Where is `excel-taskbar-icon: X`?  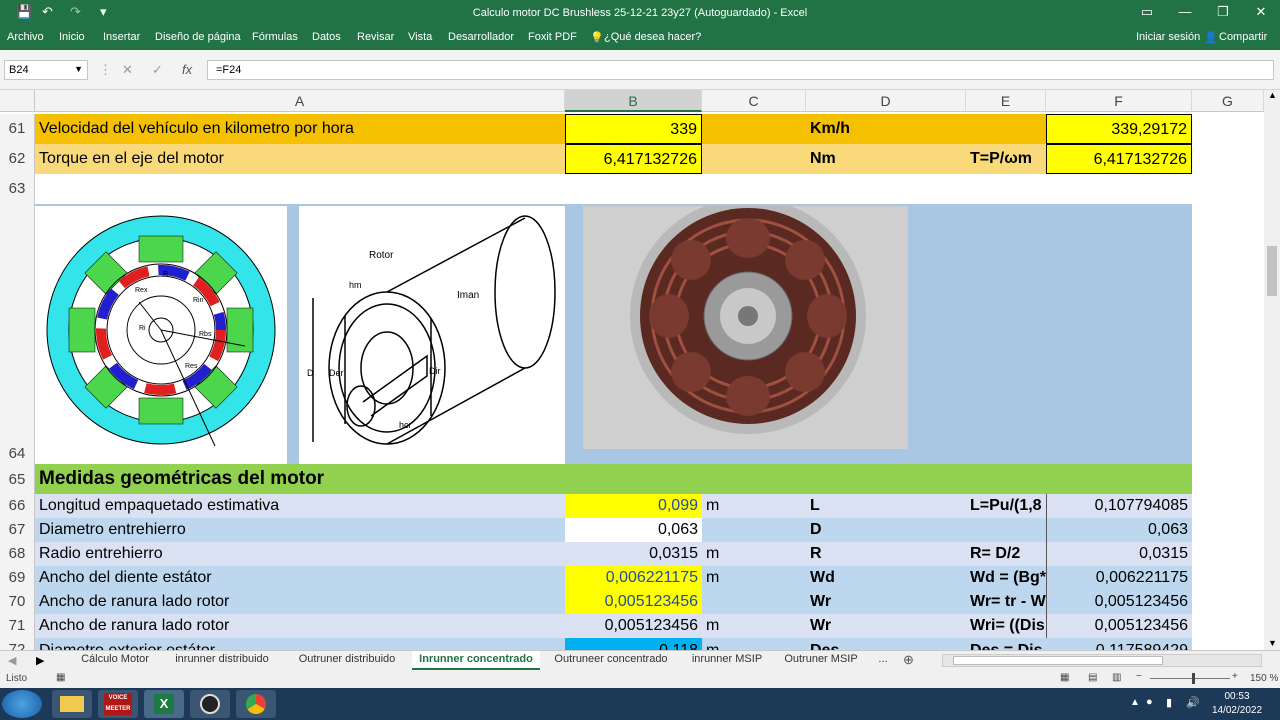
excel-taskbar-icon: X is located at coordinates (164, 704).